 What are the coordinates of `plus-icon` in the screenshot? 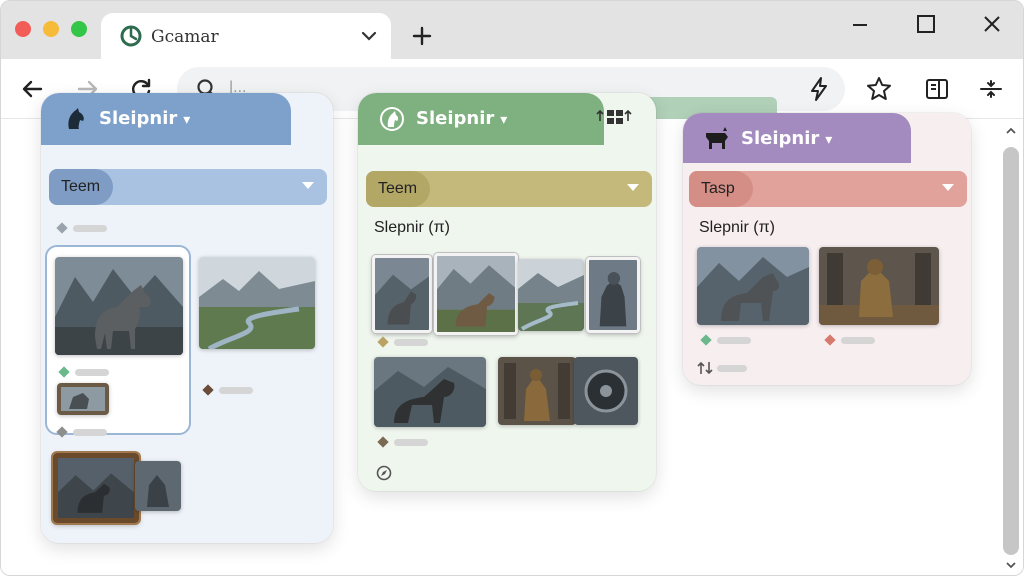 It's located at (422, 36).